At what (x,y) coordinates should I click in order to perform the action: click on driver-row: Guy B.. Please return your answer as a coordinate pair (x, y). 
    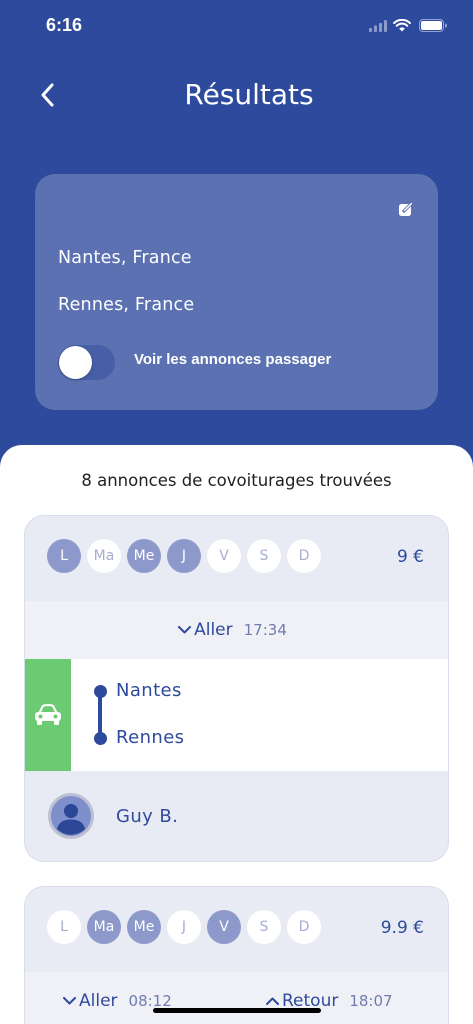
    Looking at the image, I should click on (236, 816).